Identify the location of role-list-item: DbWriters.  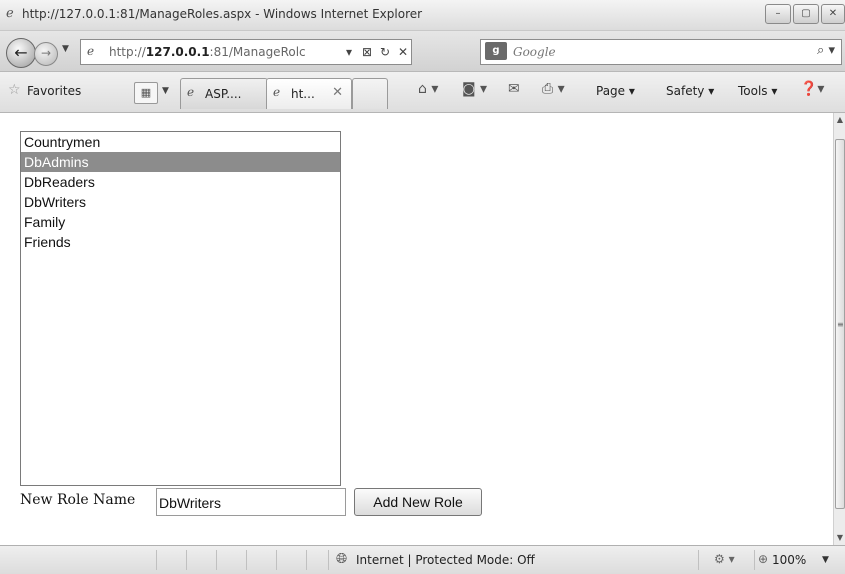
(180, 202).